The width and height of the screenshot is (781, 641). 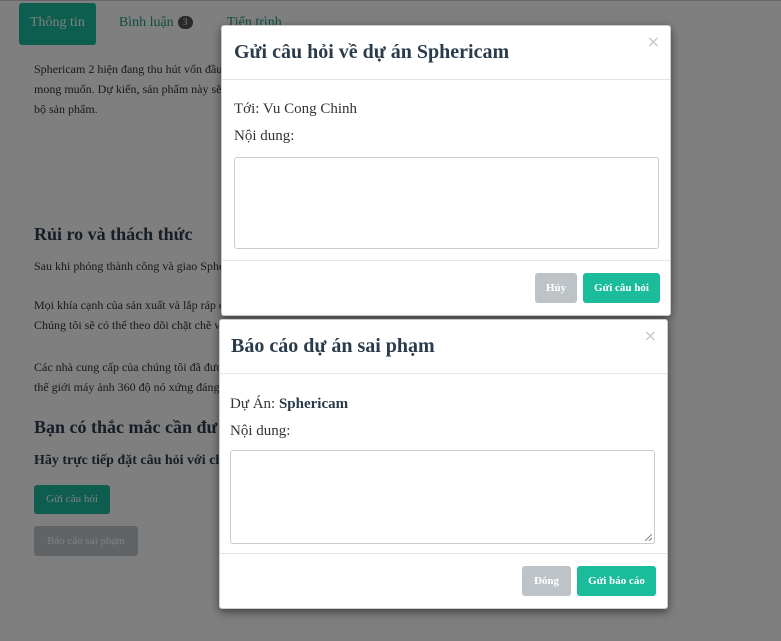 I want to click on recipient-label: Tới: Vu Cong Chinh, so click(x=296, y=109).